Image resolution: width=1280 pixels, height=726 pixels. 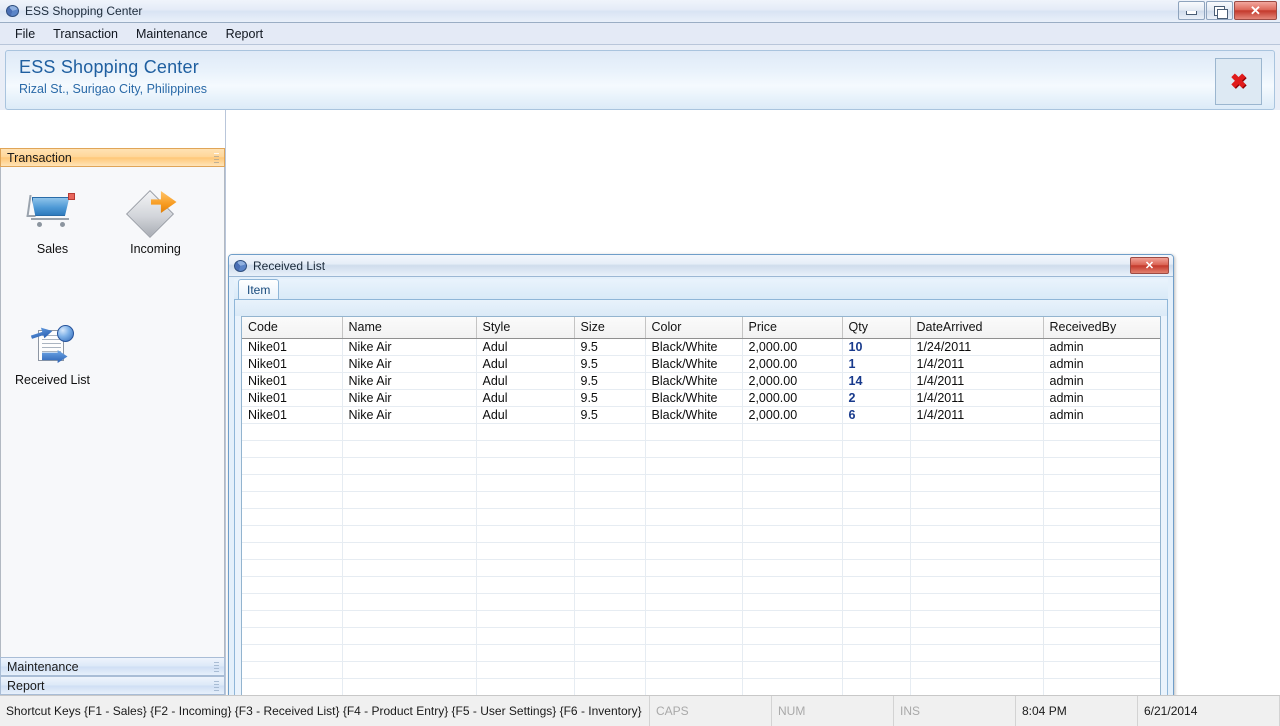 I want to click on dialog-titlebar: Received List ✕, so click(x=701, y=266).